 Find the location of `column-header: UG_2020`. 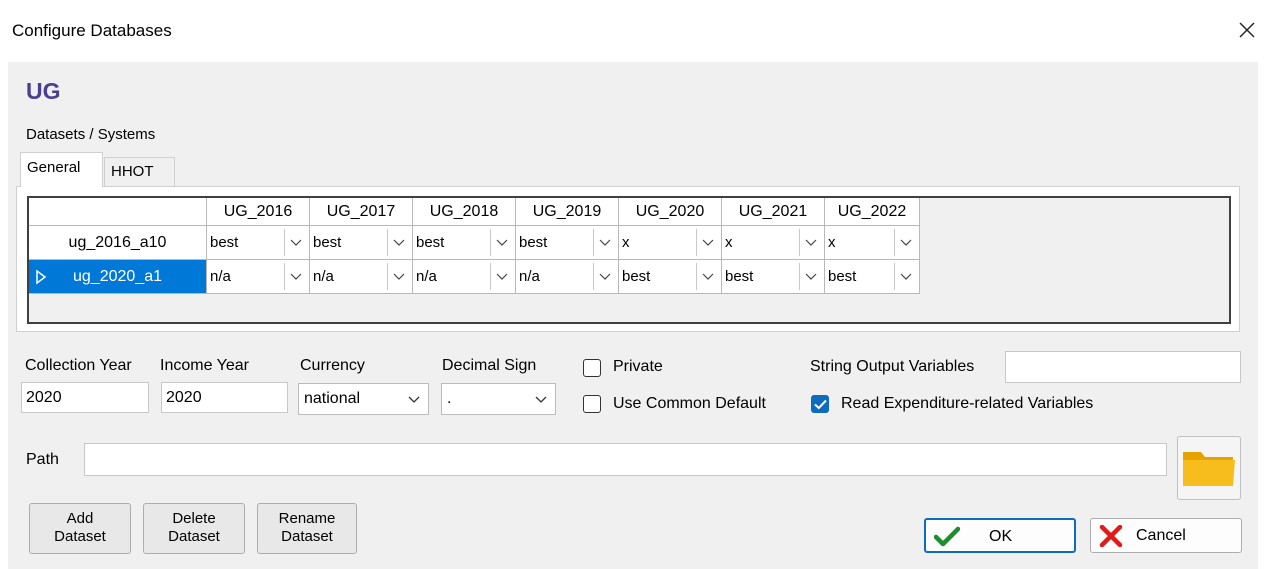

column-header: UG_2020 is located at coordinates (670, 212).